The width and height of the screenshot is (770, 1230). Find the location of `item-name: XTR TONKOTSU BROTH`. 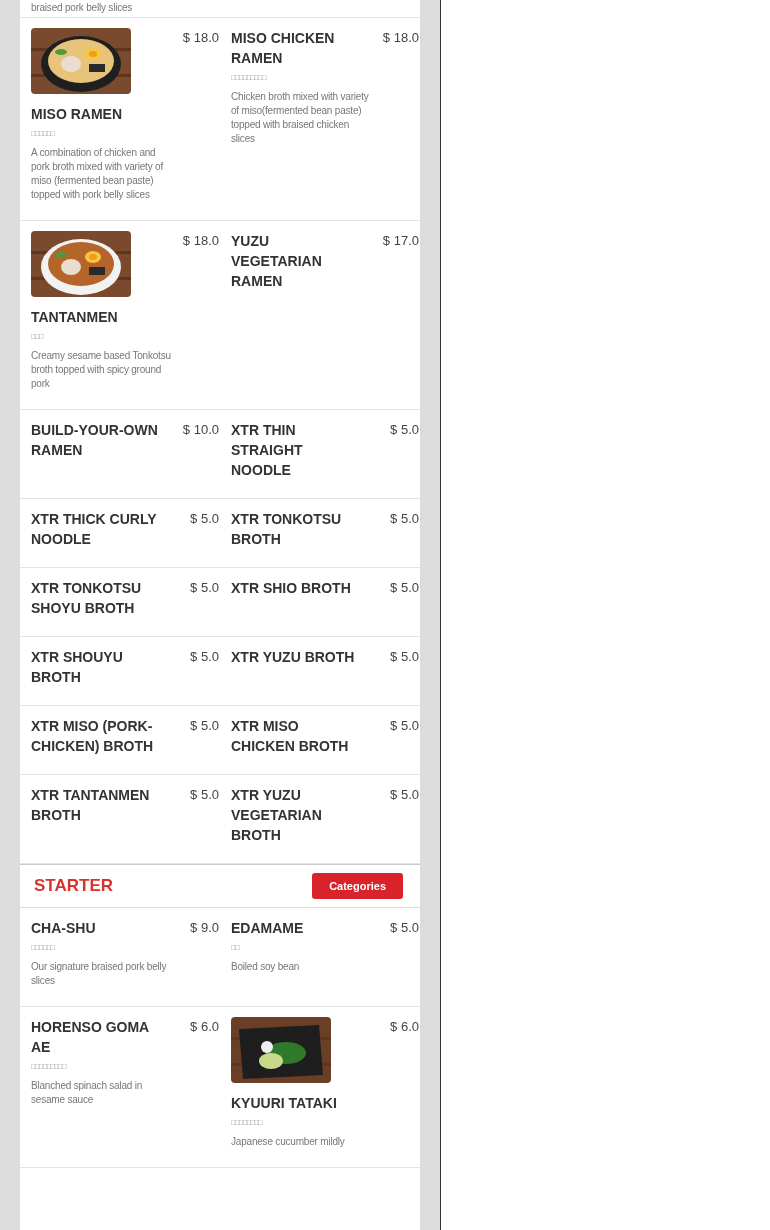

item-name: XTR TONKOTSU BROTH is located at coordinates (287, 529).